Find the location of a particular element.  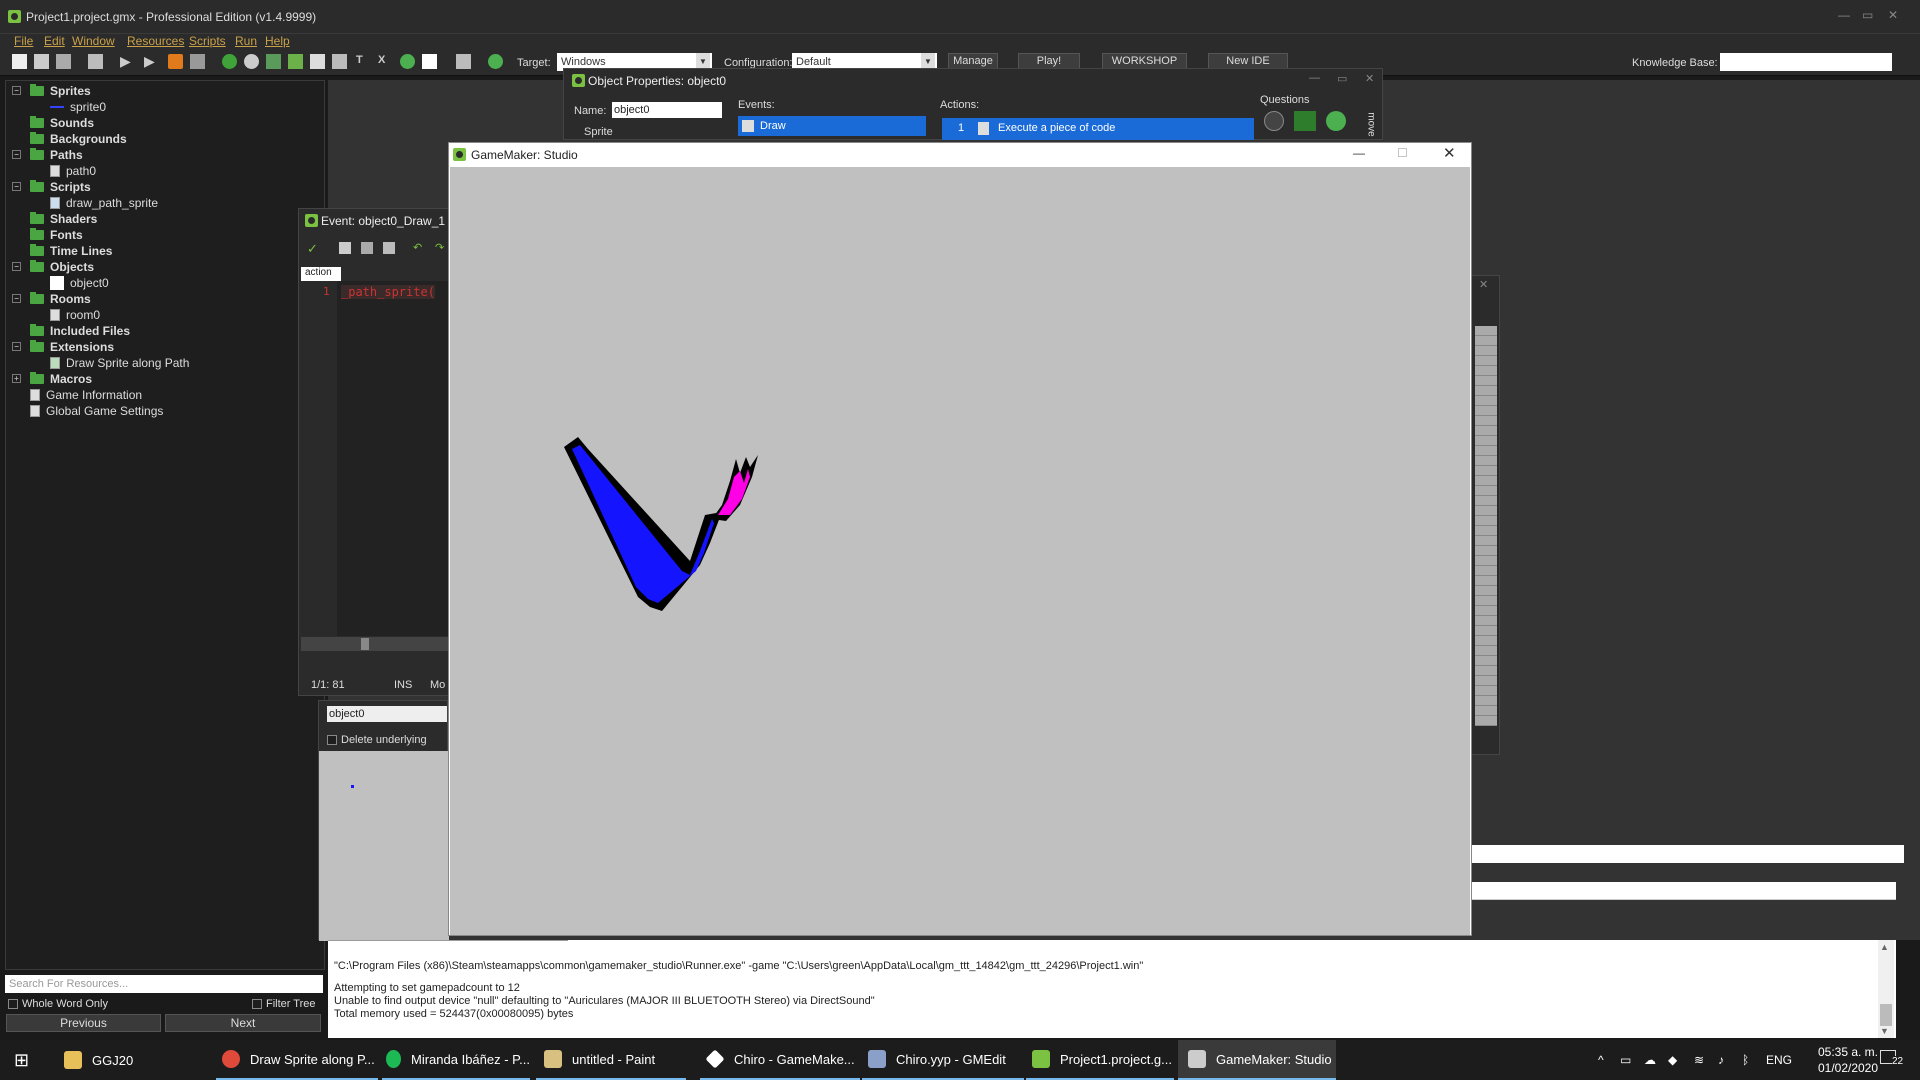

tree-timelines: Time Lines is located at coordinates (71, 251).